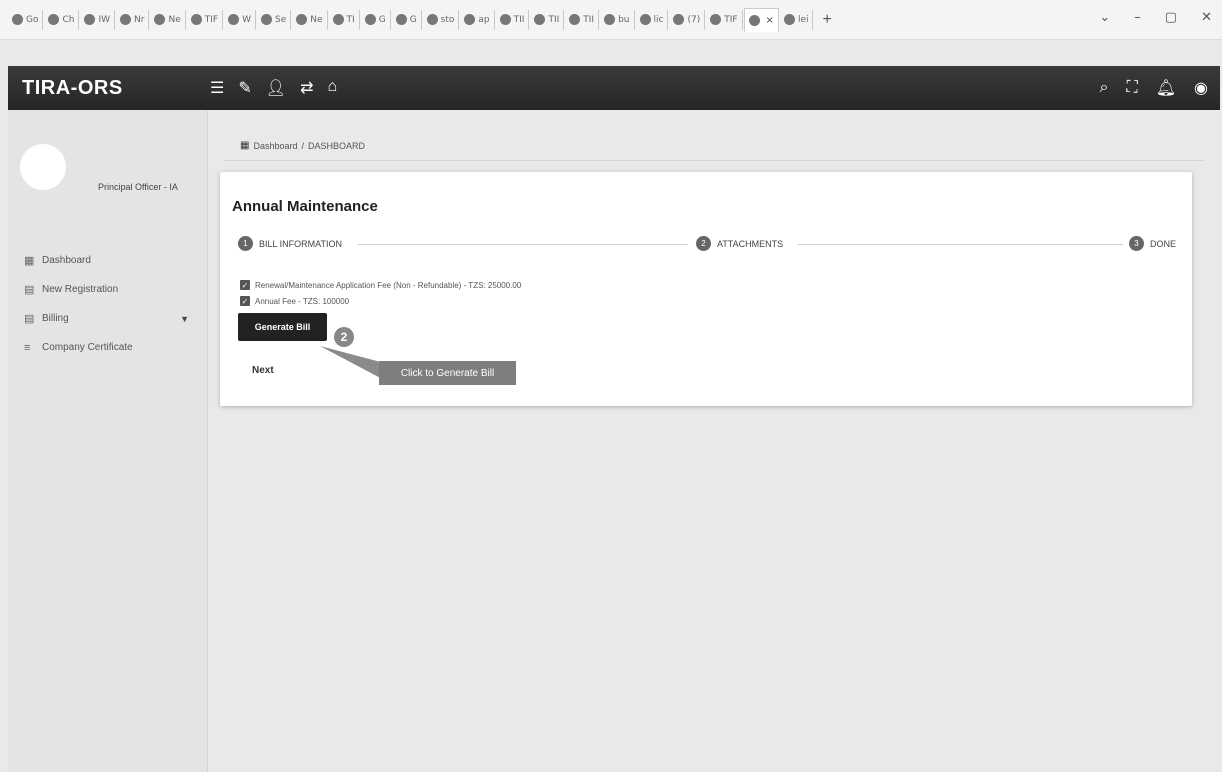 The image size is (1222, 772). Describe the element at coordinates (139, 19) in the screenshot. I see `browser-tab-label: Nr` at that location.